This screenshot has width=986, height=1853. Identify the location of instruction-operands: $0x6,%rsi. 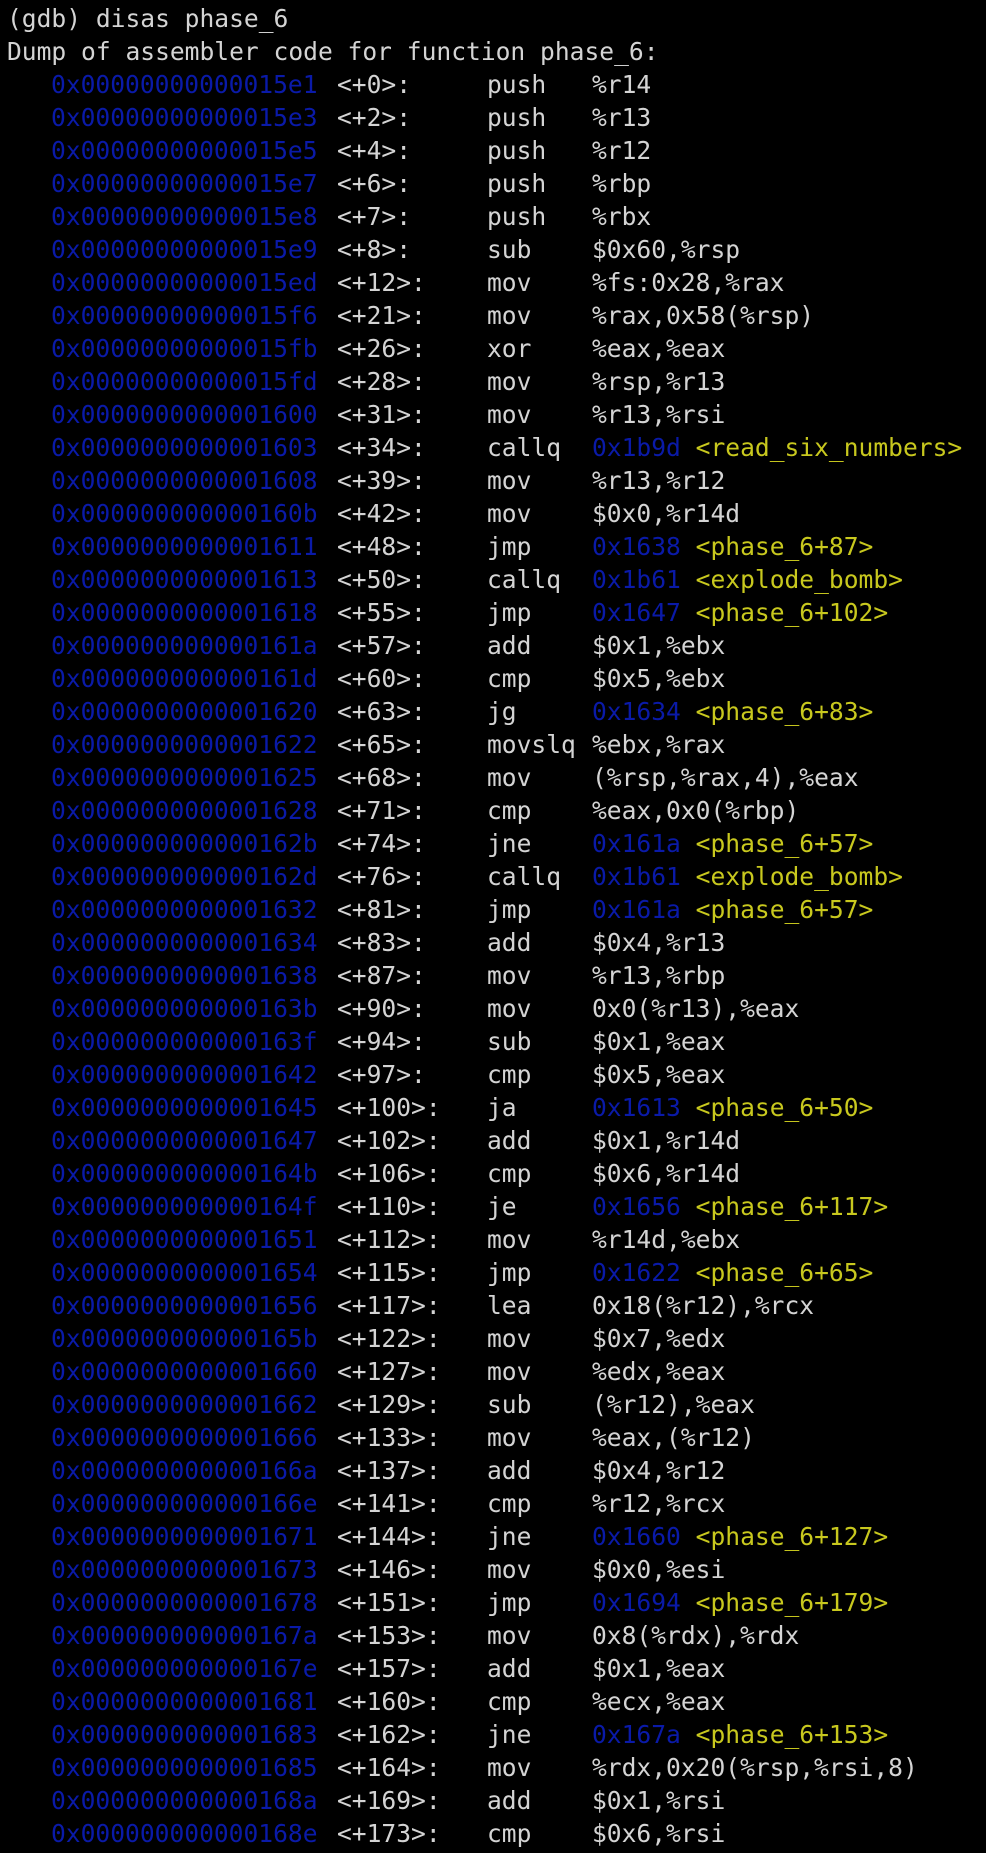
(659, 1833).